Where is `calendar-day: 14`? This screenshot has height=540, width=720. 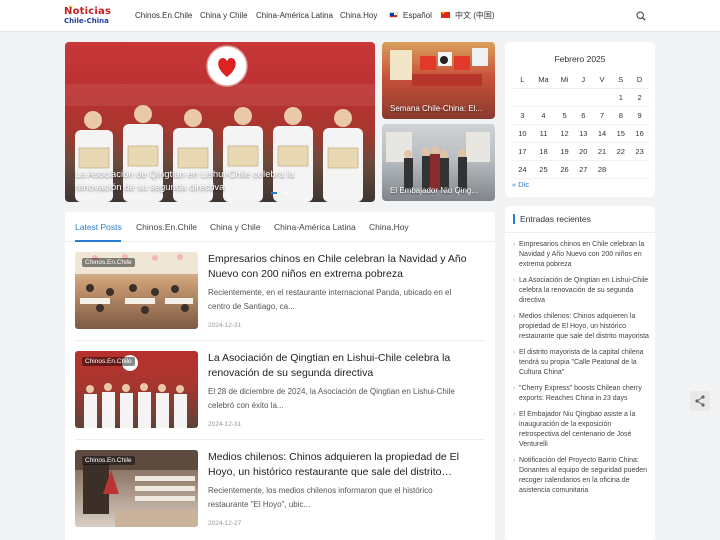 calendar-day: 14 is located at coordinates (602, 133).